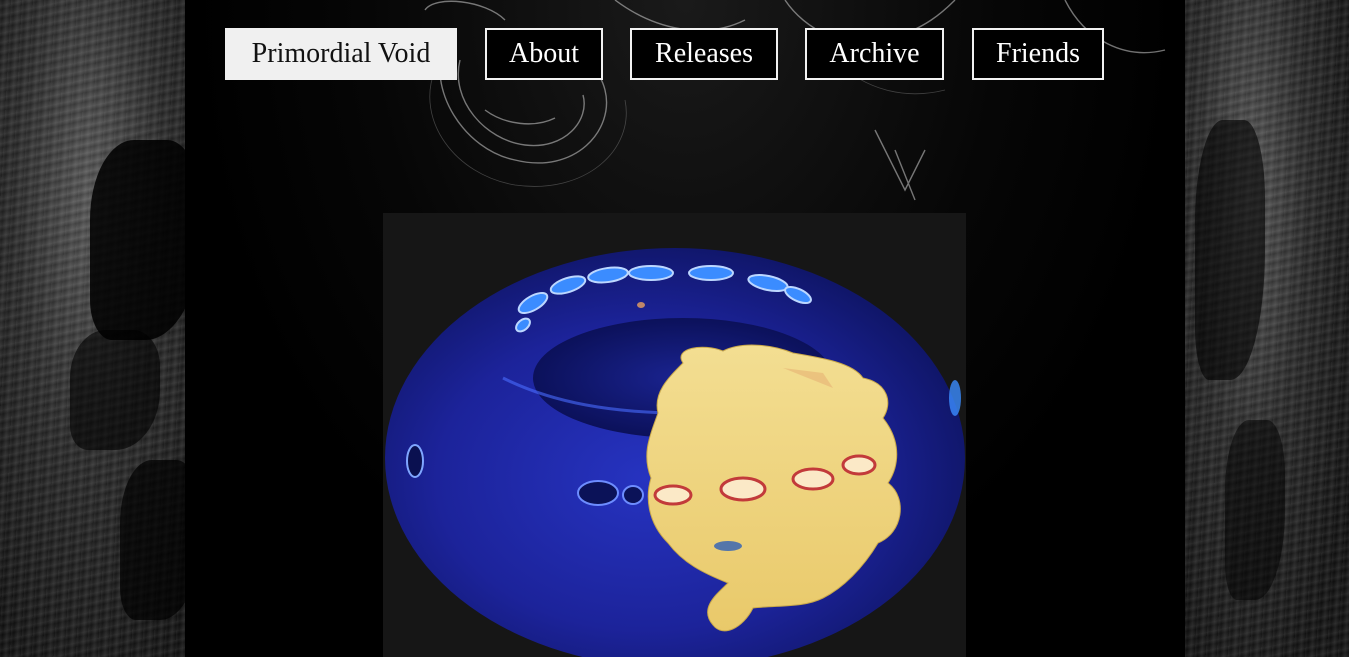 Image resolution: width=1349 pixels, height=657 pixels. What do you see at coordinates (704, 54) in the screenshot?
I see `nav-releases-link: Releases` at bounding box center [704, 54].